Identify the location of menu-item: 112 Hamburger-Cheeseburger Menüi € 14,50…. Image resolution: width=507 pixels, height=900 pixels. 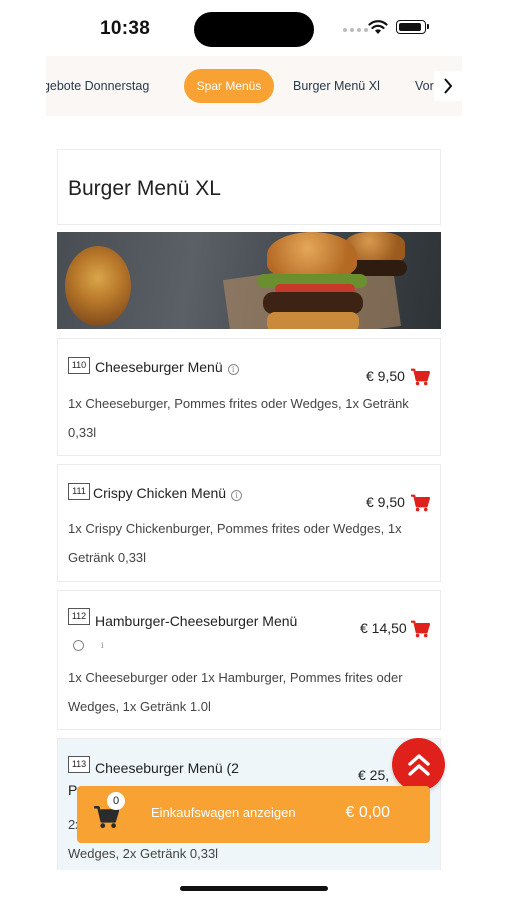
(249, 660).